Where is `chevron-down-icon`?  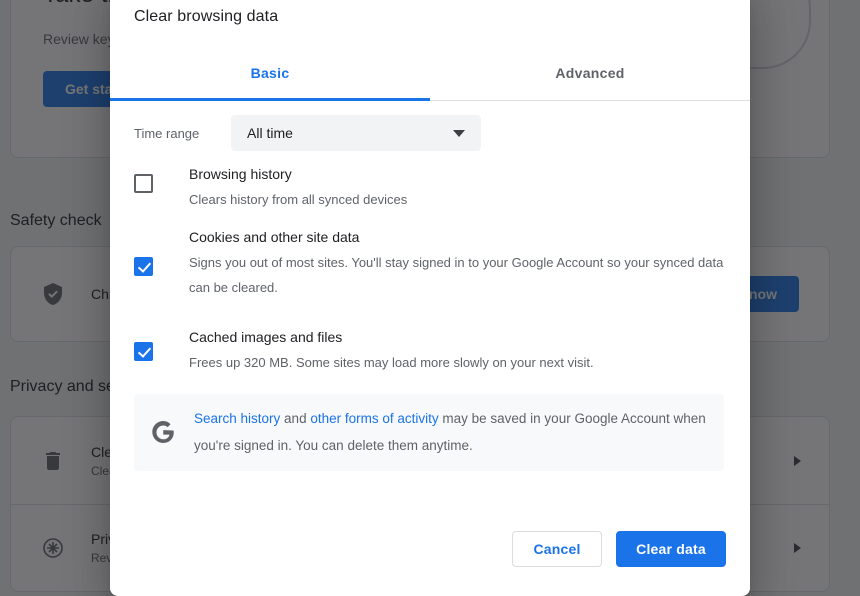 chevron-down-icon is located at coordinates (459, 133).